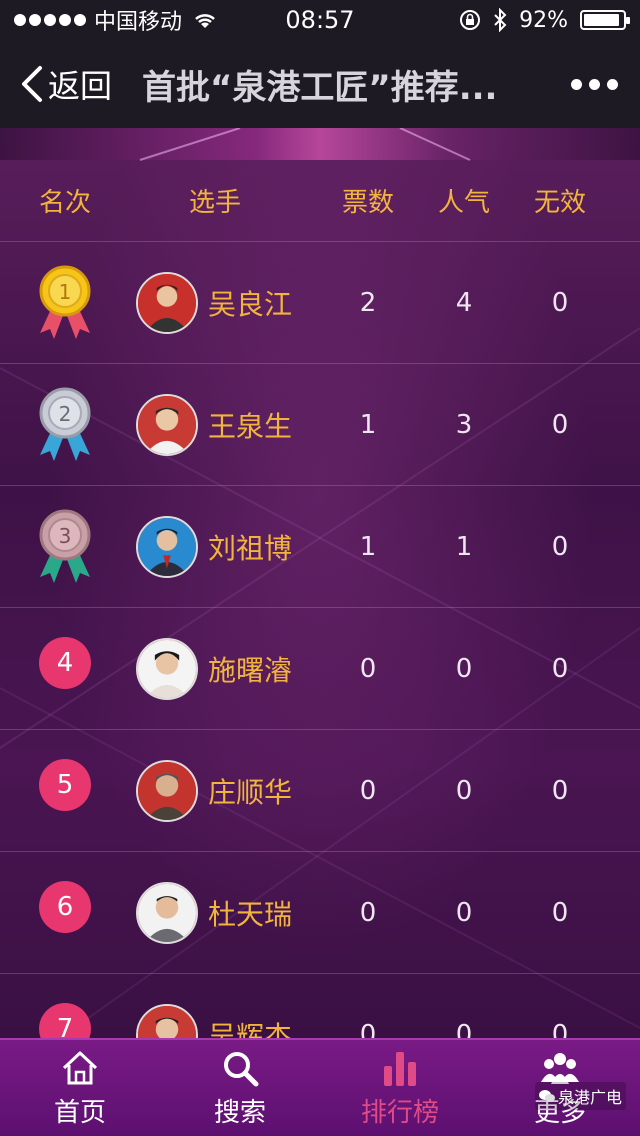 The image size is (640, 1136). What do you see at coordinates (240, 1088) in the screenshot?
I see `tab-search: 搜索` at bounding box center [240, 1088].